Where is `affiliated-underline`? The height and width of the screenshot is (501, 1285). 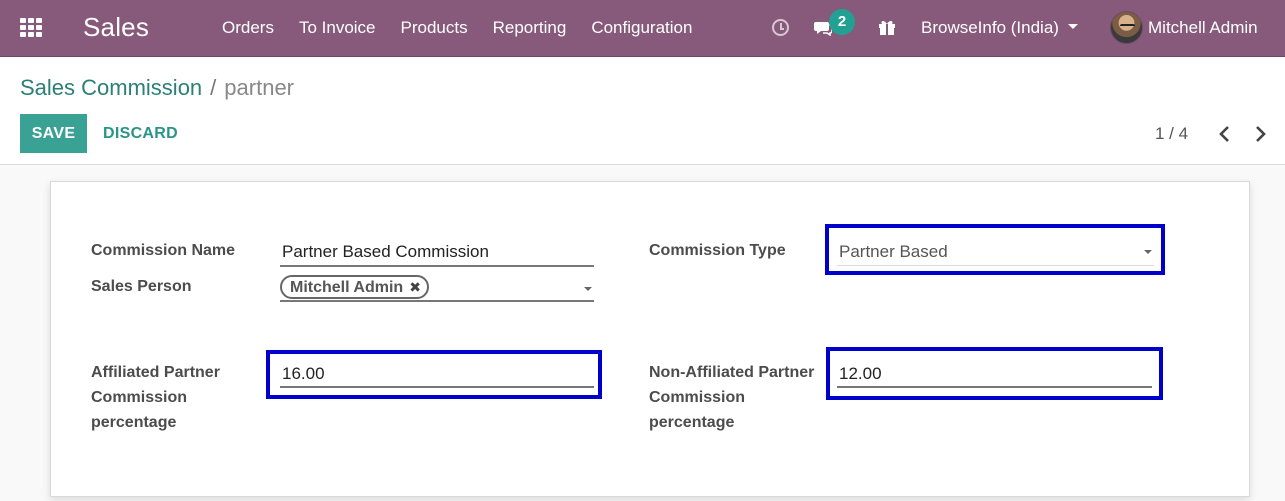 affiliated-underline is located at coordinates (437, 387).